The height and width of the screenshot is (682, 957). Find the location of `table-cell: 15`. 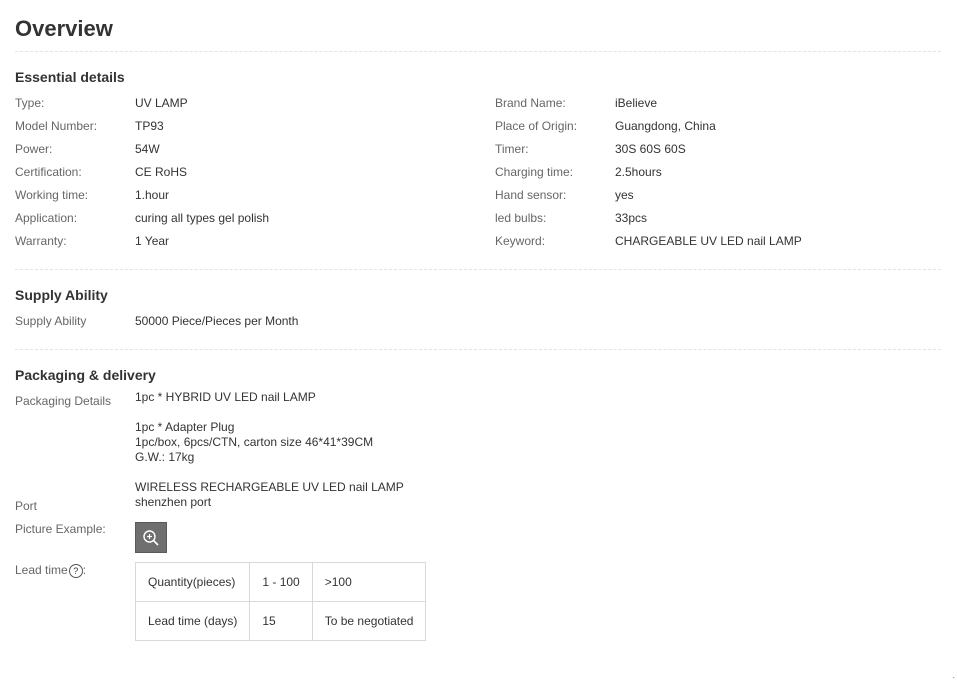

table-cell: 15 is located at coordinates (281, 621).